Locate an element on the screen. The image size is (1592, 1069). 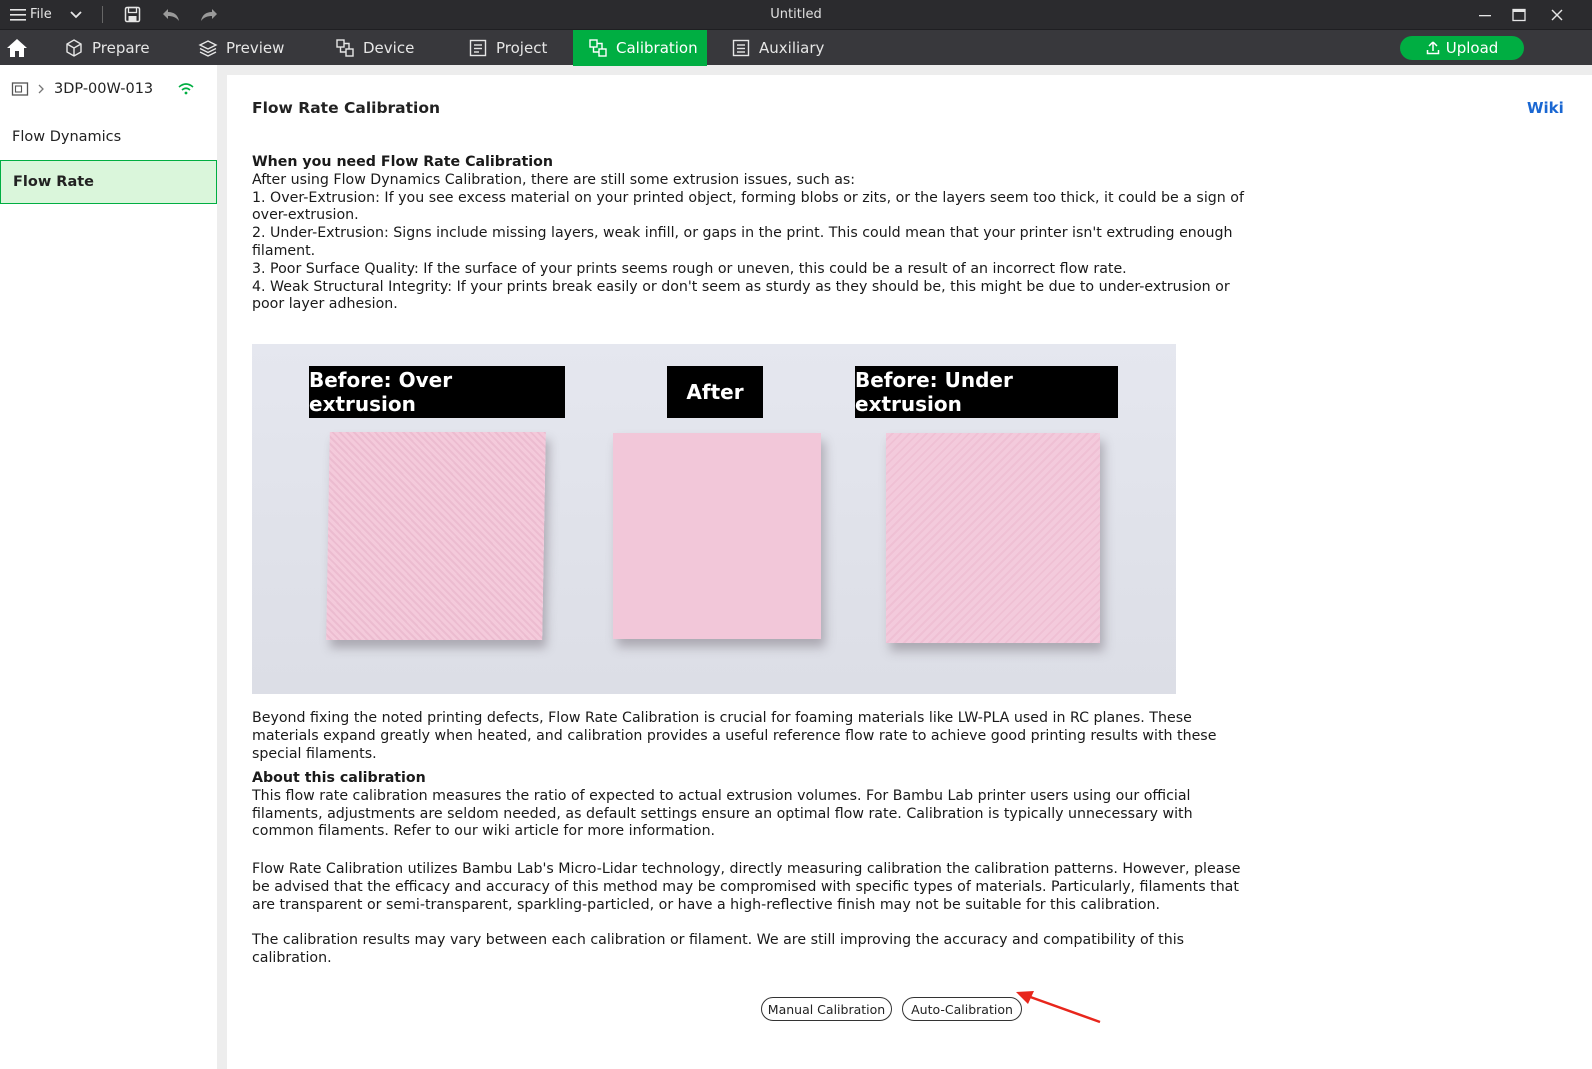
save-icon is located at coordinates (132, 14).